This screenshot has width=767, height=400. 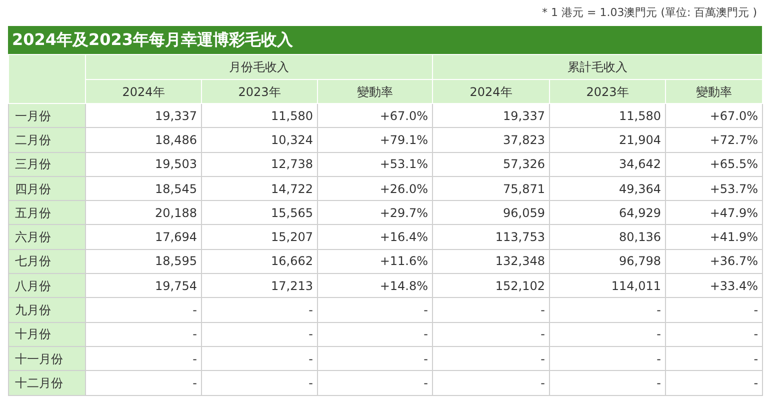 I want to click on month-cell: 十一月份, so click(x=47, y=358).